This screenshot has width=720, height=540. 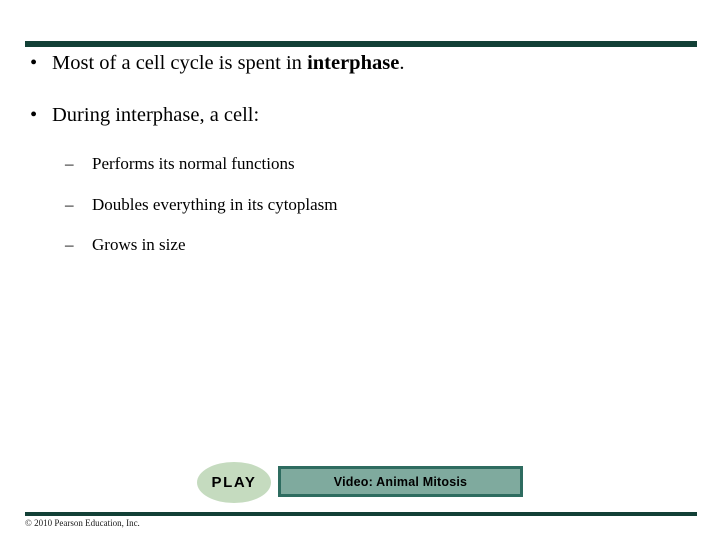 What do you see at coordinates (361, 514) in the screenshot?
I see `bottom-divider-rule` at bounding box center [361, 514].